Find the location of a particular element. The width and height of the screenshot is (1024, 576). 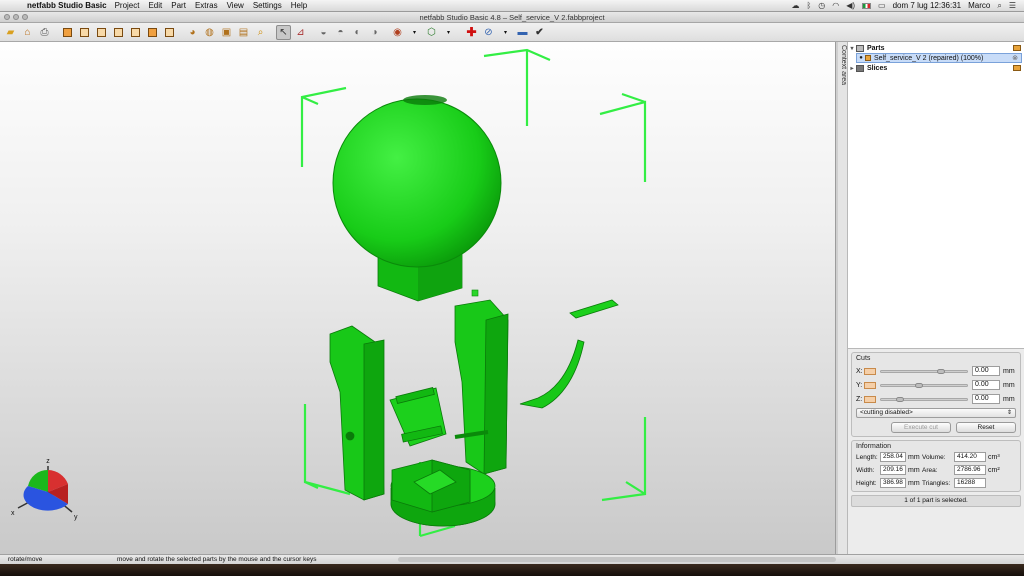

left-bracket-part is located at coordinates (357, 413).